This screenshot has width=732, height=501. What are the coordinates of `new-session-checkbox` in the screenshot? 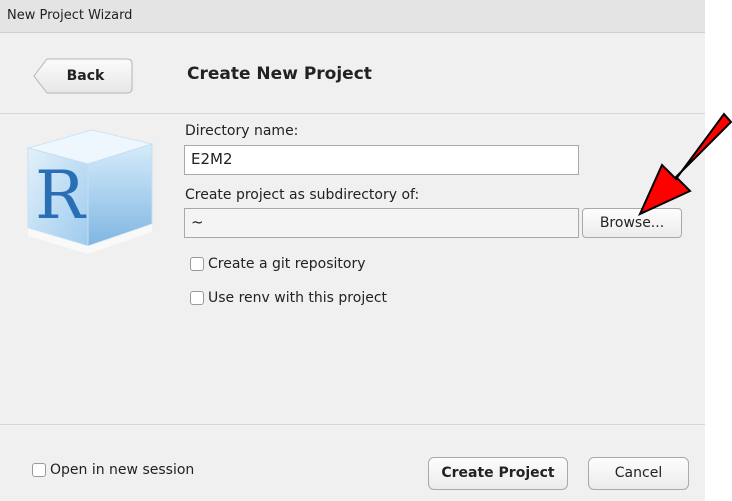 It's located at (39, 470).